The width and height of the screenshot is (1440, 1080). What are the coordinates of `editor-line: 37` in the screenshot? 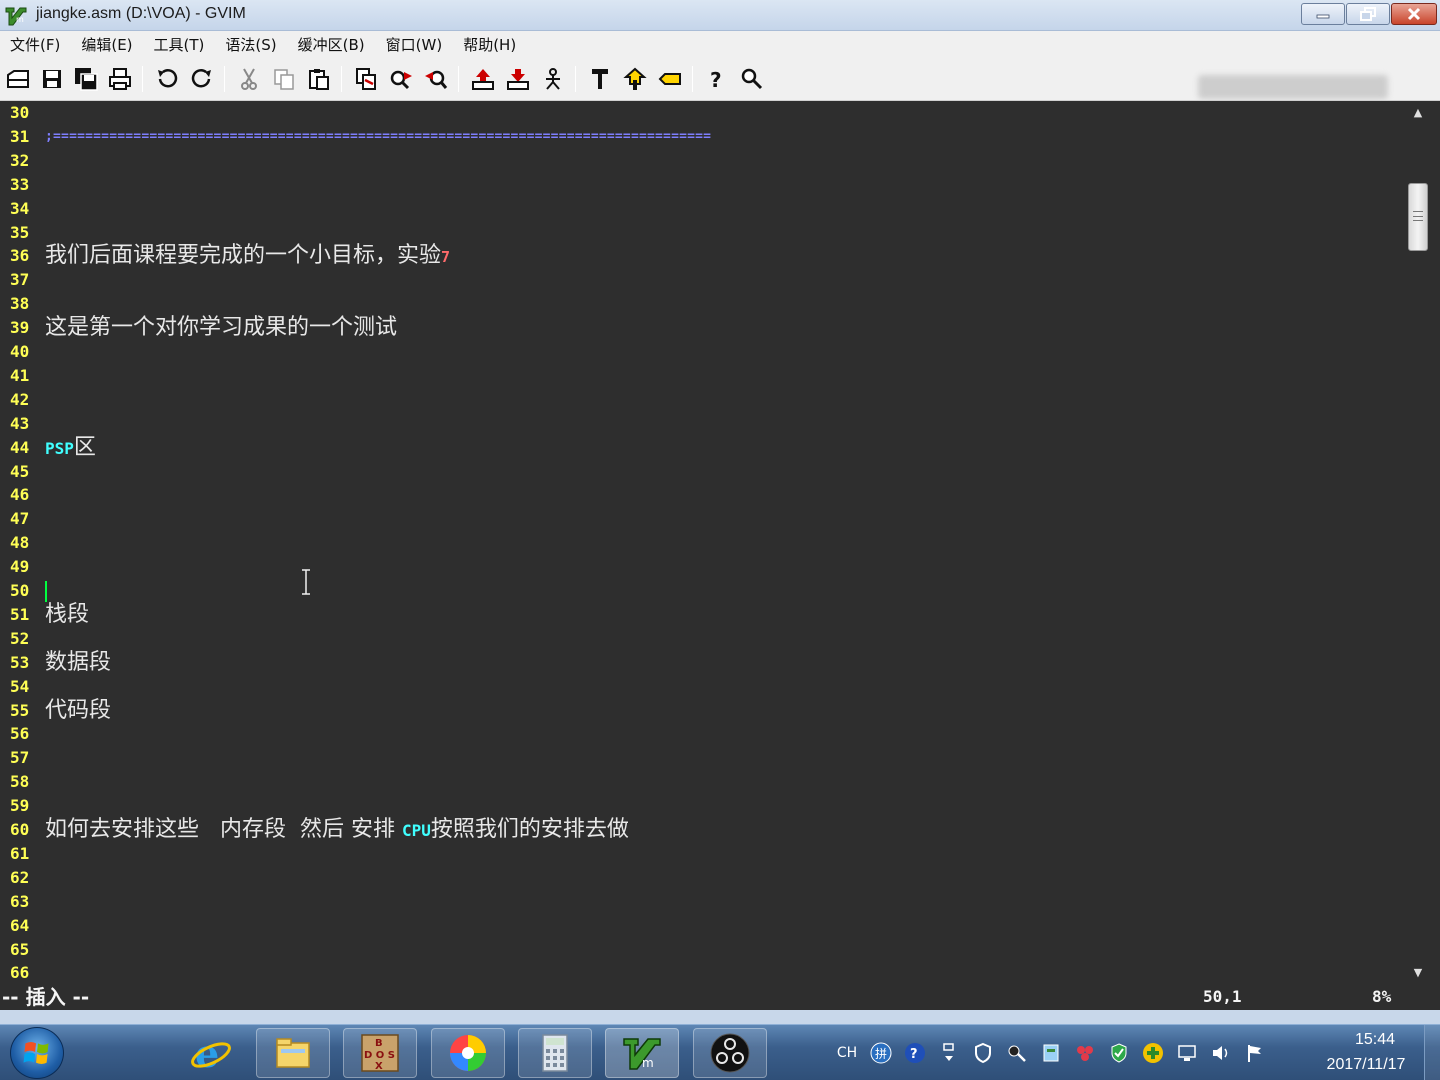 It's located at (703, 280).